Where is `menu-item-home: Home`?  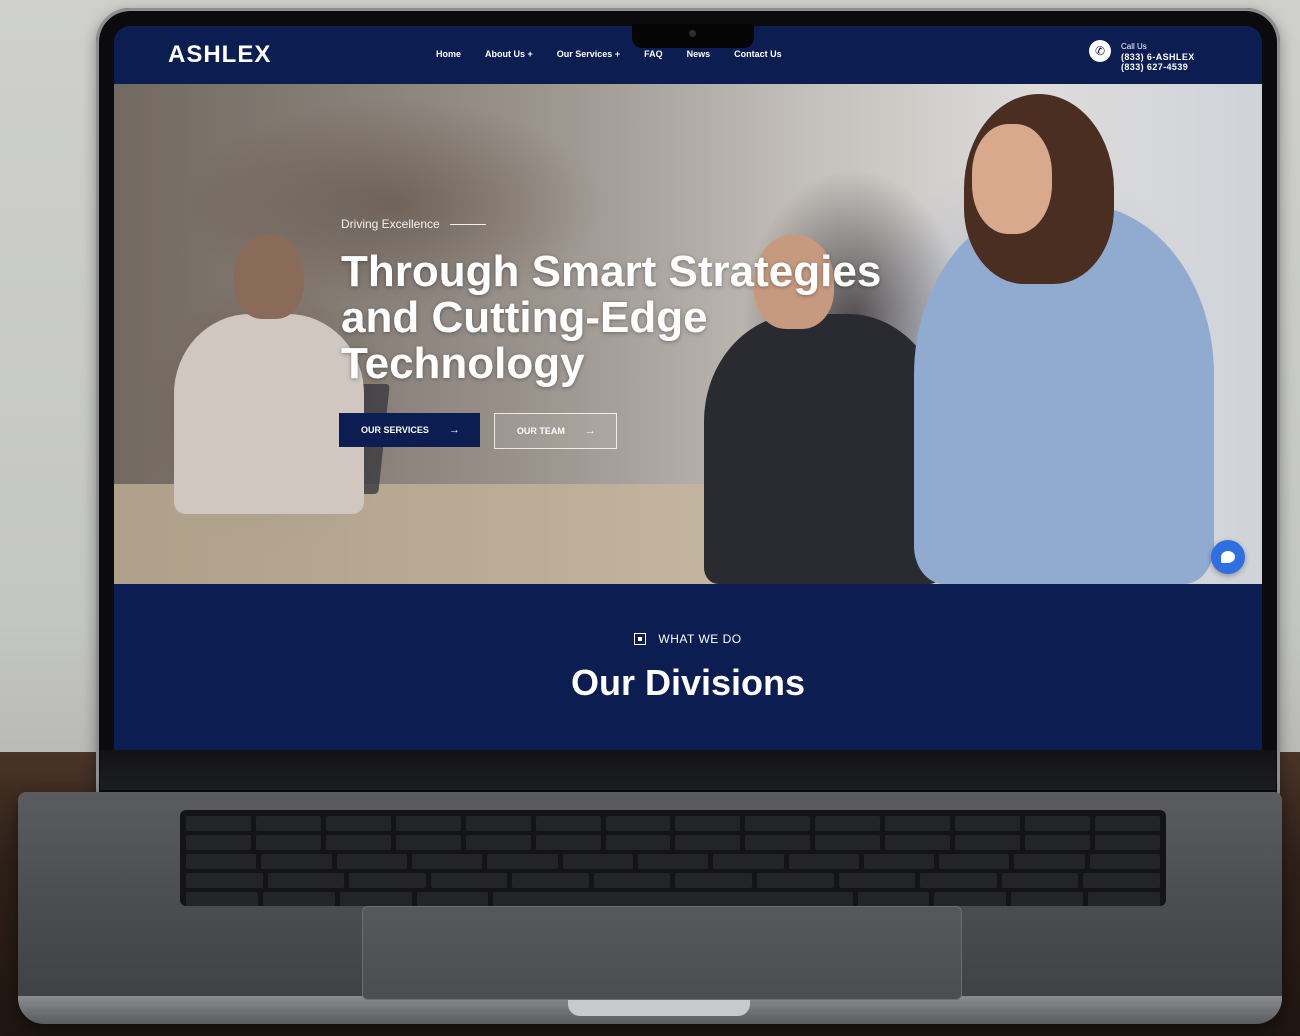 menu-item-home: Home is located at coordinates (448, 54).